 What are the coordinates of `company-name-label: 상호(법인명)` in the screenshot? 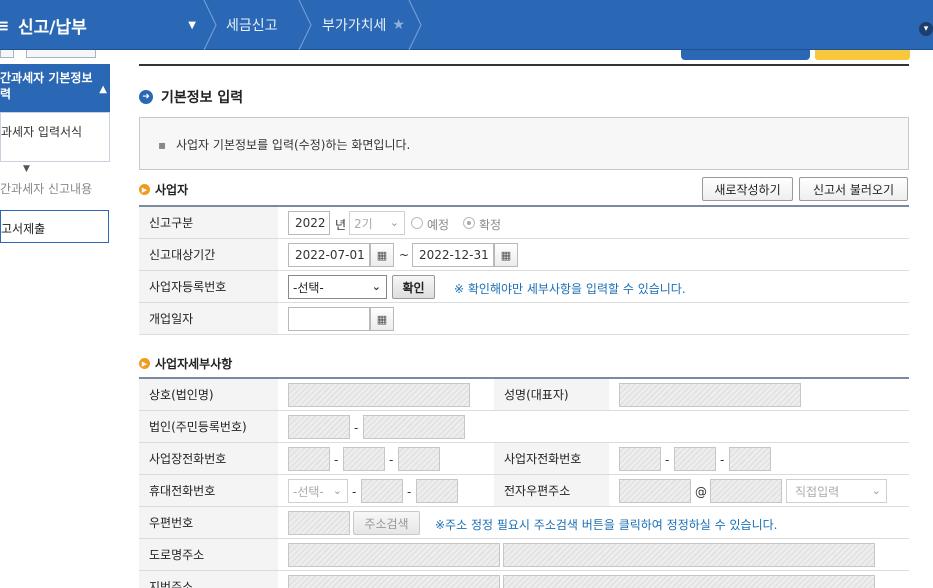 It's located at (208, 394).